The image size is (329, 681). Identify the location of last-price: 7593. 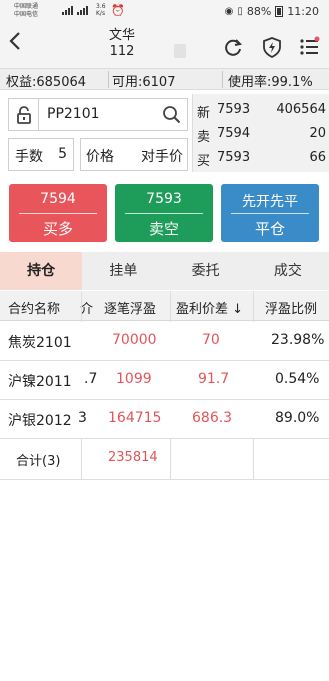
(234, 109).